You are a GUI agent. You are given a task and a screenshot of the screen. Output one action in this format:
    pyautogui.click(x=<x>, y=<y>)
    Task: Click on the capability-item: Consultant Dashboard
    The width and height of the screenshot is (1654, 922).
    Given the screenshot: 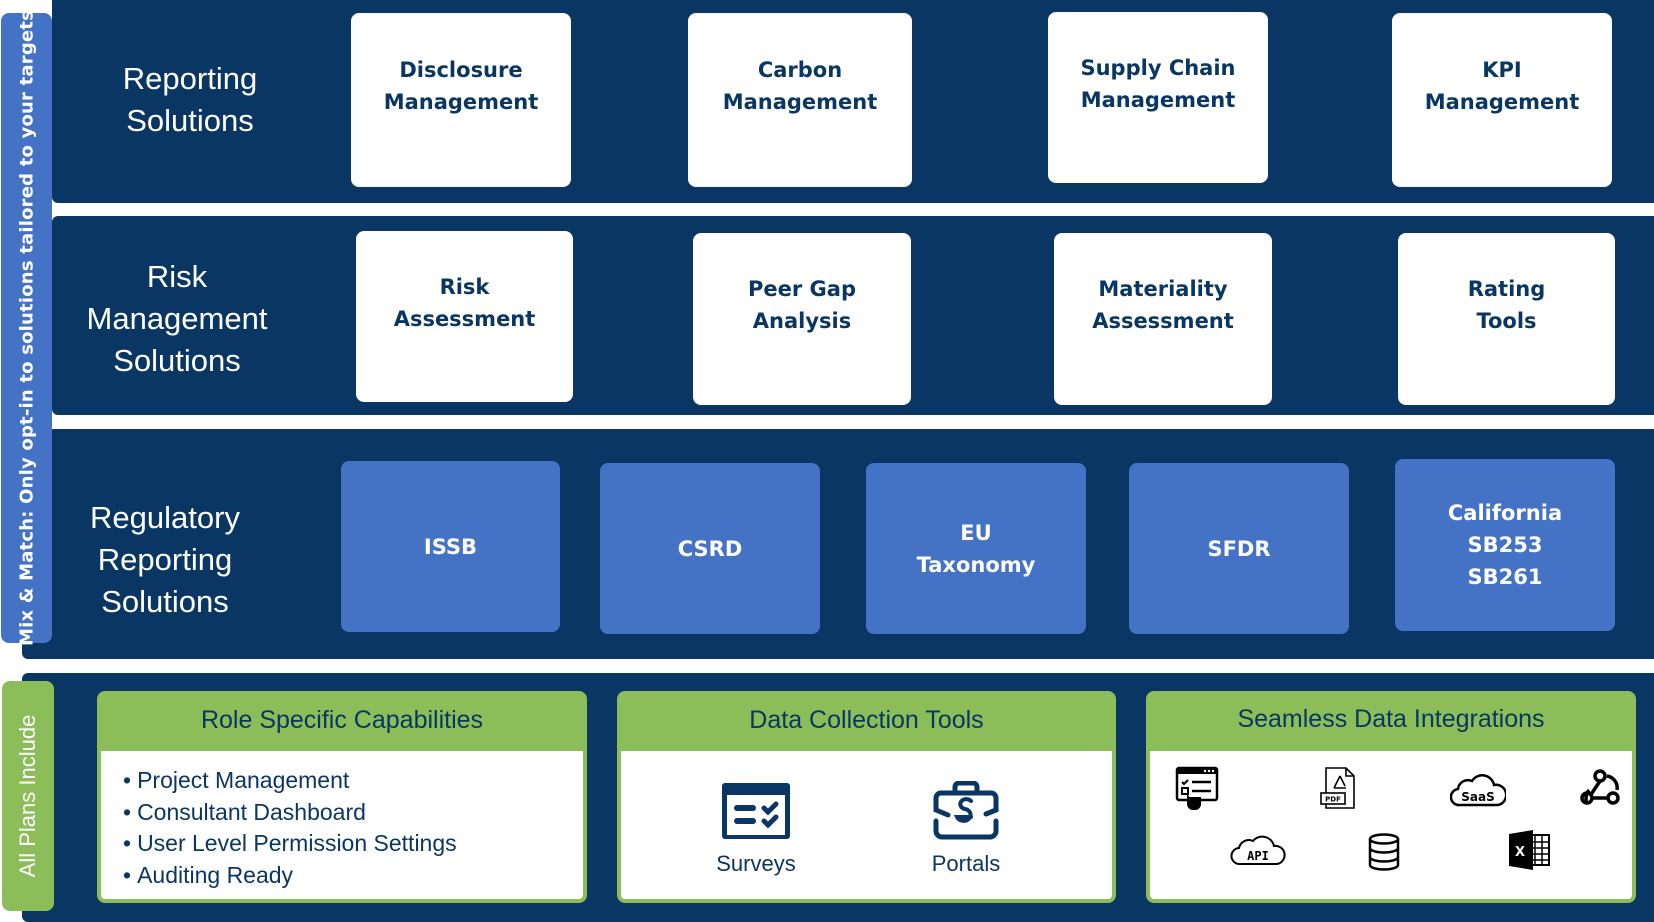 What is the action you would take?
    pyautogui.click(x=290, y=813)
    